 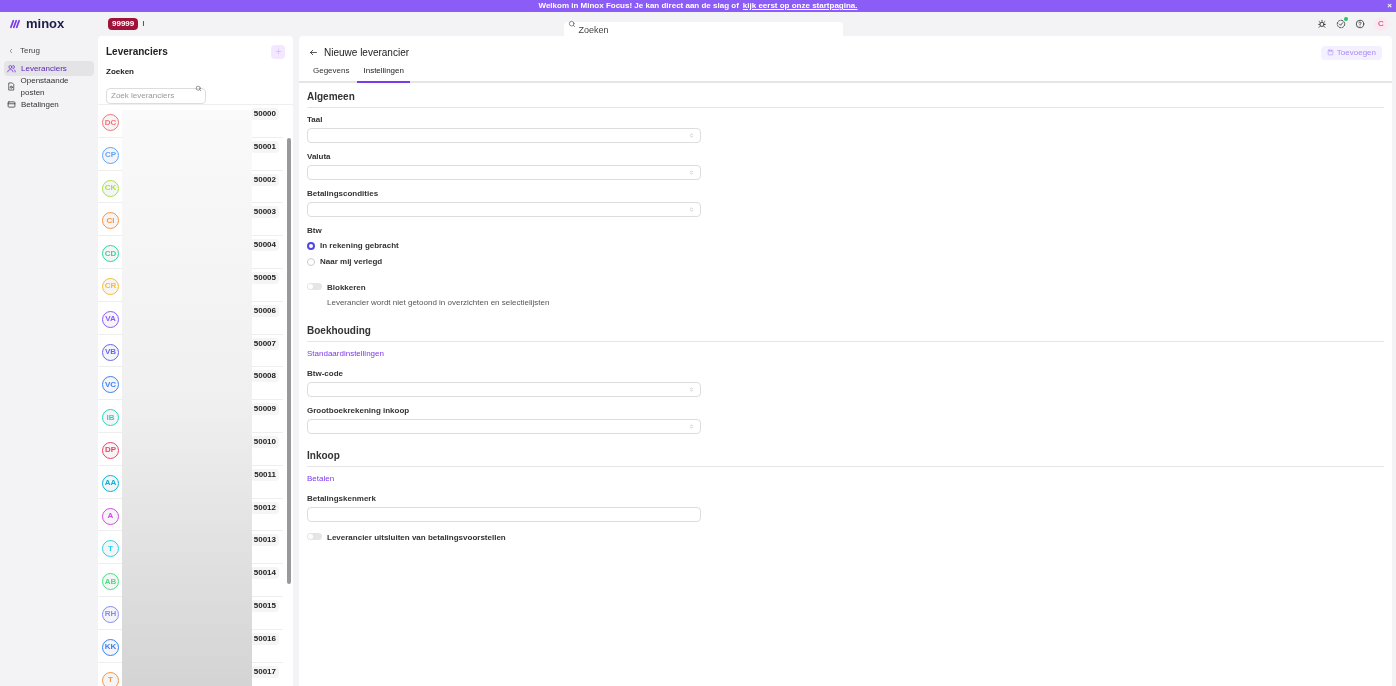 I want to click on back-button: Terug, so click(x=49, y=51).